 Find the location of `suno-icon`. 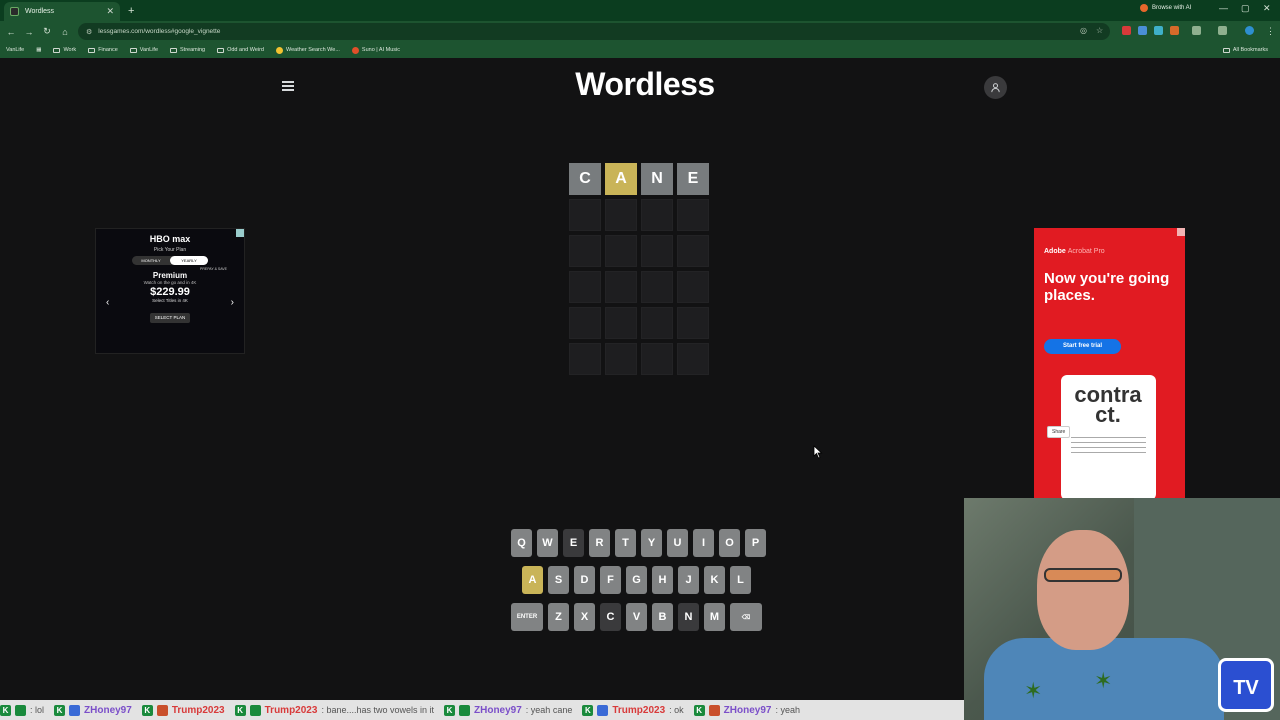

suno-icon is located at coordinates (355, 50).